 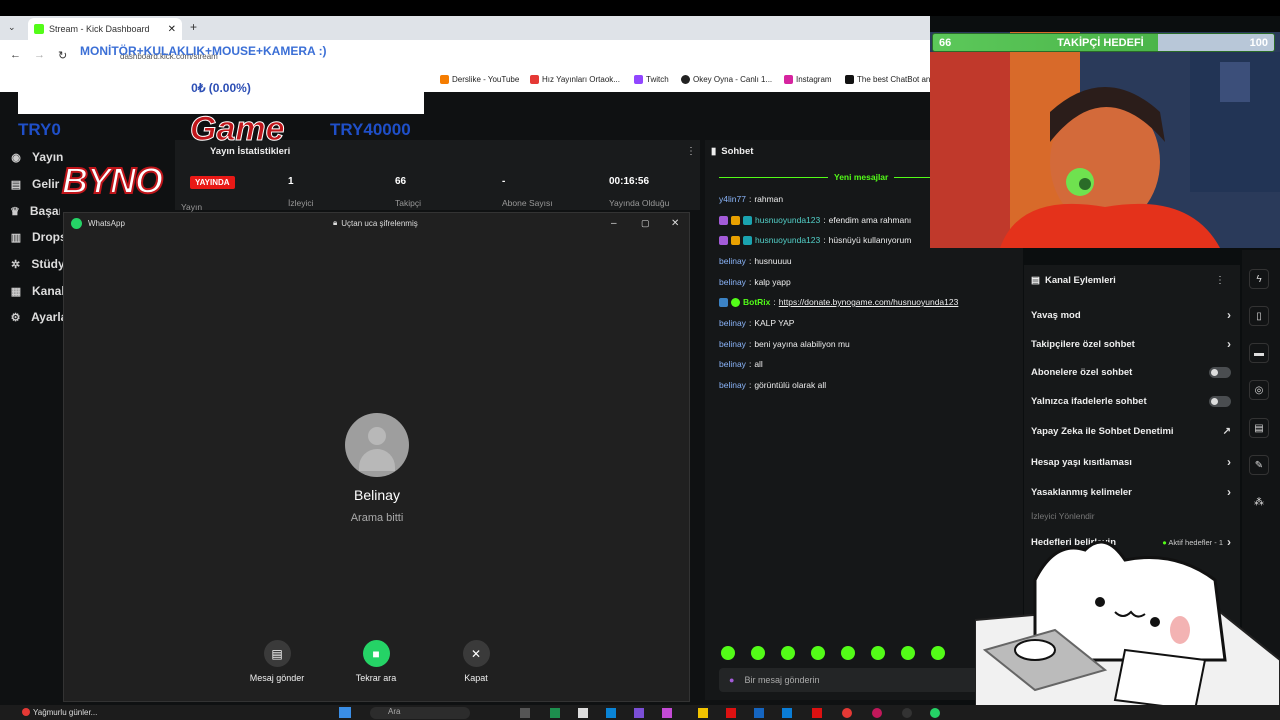 I want to click on bookmark-favicon-icon, so click(x=444, y=79).